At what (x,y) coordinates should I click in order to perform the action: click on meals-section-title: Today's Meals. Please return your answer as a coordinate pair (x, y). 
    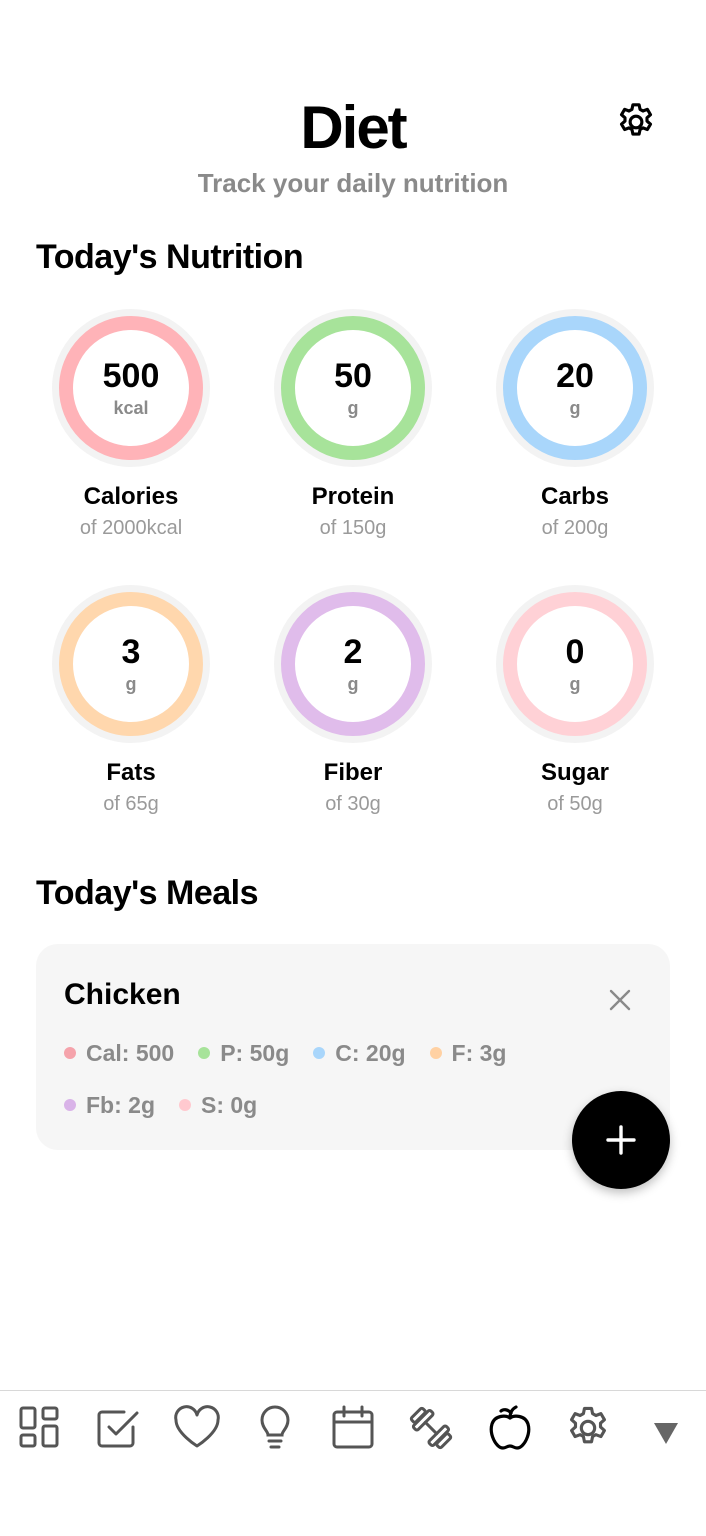
    Looking at the image, I should click on (147, 893).